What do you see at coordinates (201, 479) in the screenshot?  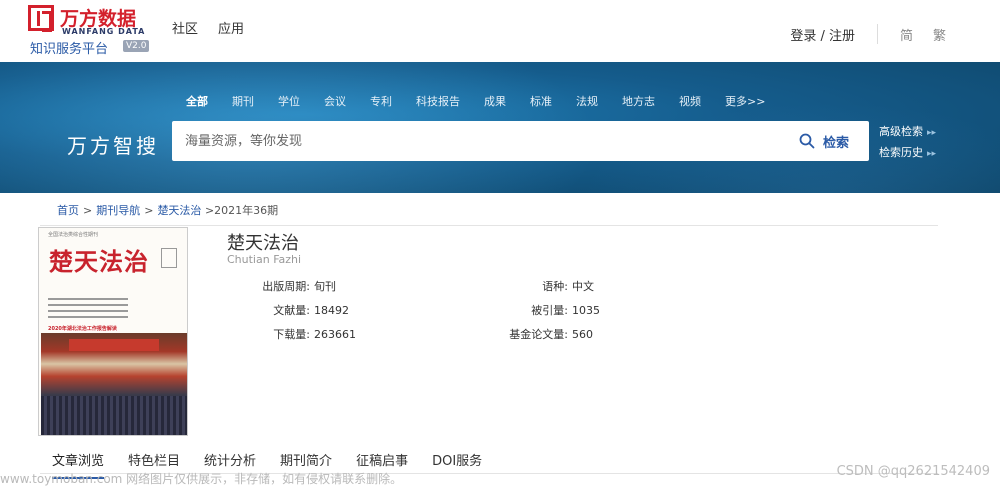 I see `watermark-left: www.toymoban.com 网络图片仅供展示，非存储，如有侵权请联系删除。` at bounding box center [201, 479].